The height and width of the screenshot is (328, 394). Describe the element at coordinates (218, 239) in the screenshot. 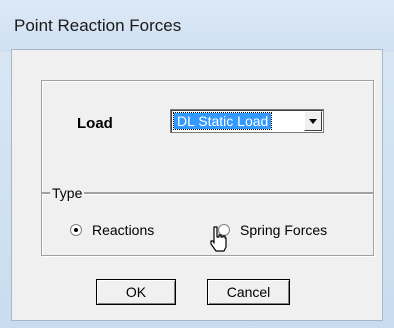

I see `hand-pointer-icon` at that location.